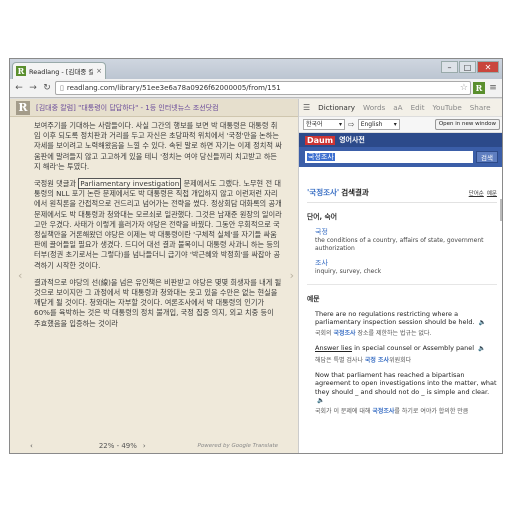  I want to click on dictionary-tabs: ☰ Dictionary Words aA Edit YouTube Share, so click(400, 108).